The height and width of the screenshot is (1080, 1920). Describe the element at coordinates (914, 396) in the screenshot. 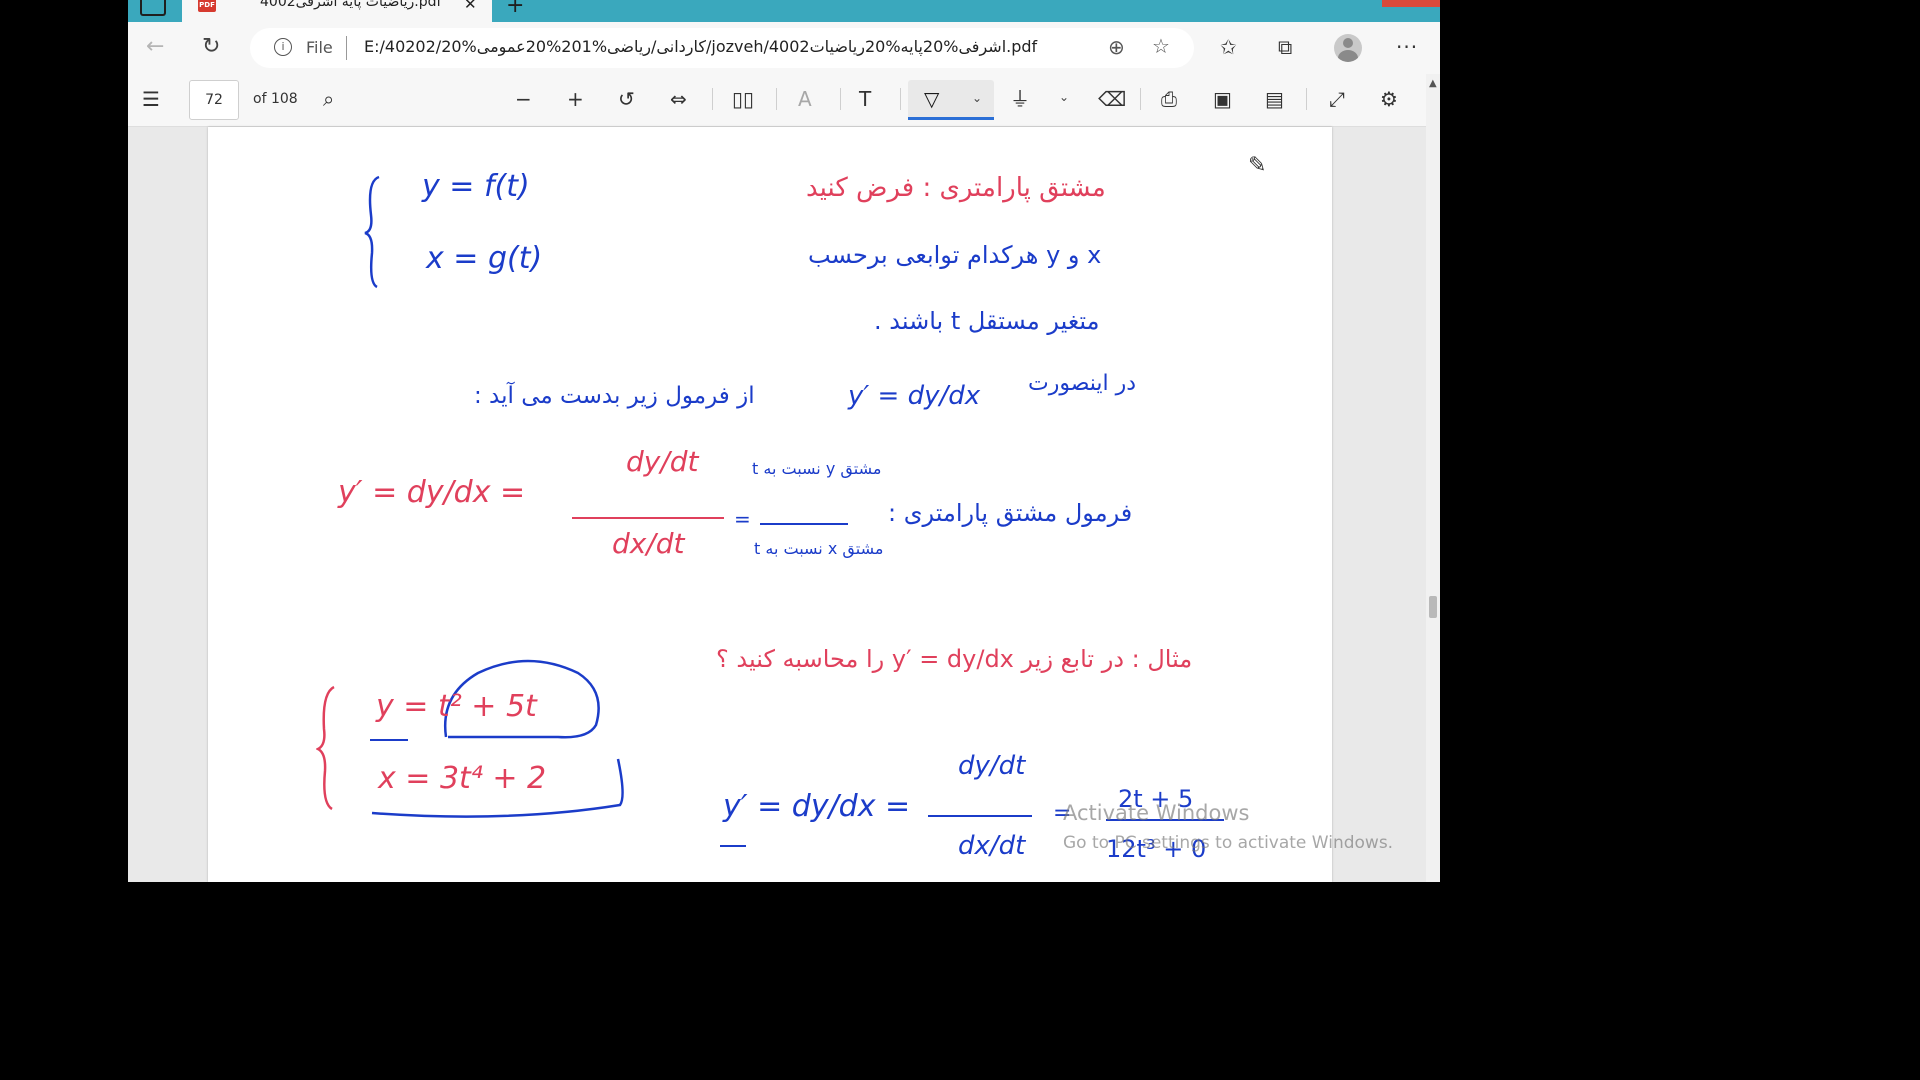

I see `frac-dy-dx: y′ = dy/dx` at that location.